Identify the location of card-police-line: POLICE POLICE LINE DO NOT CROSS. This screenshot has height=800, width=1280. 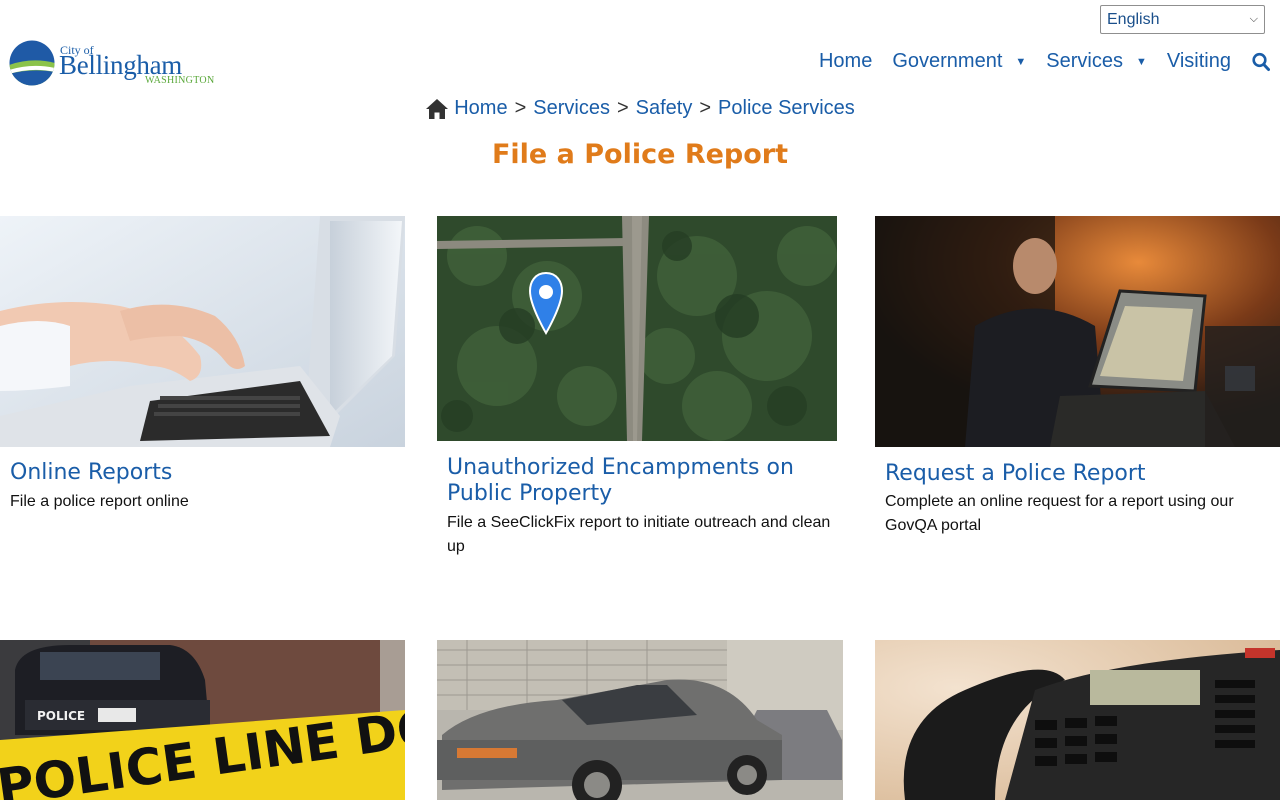
(202, 720).